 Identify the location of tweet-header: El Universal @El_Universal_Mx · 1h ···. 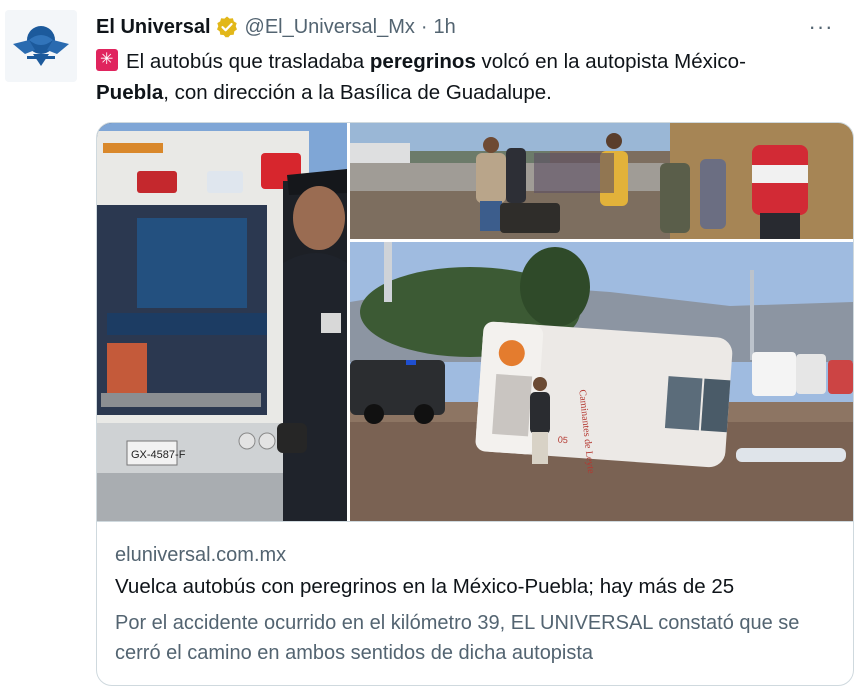
(469, 27).